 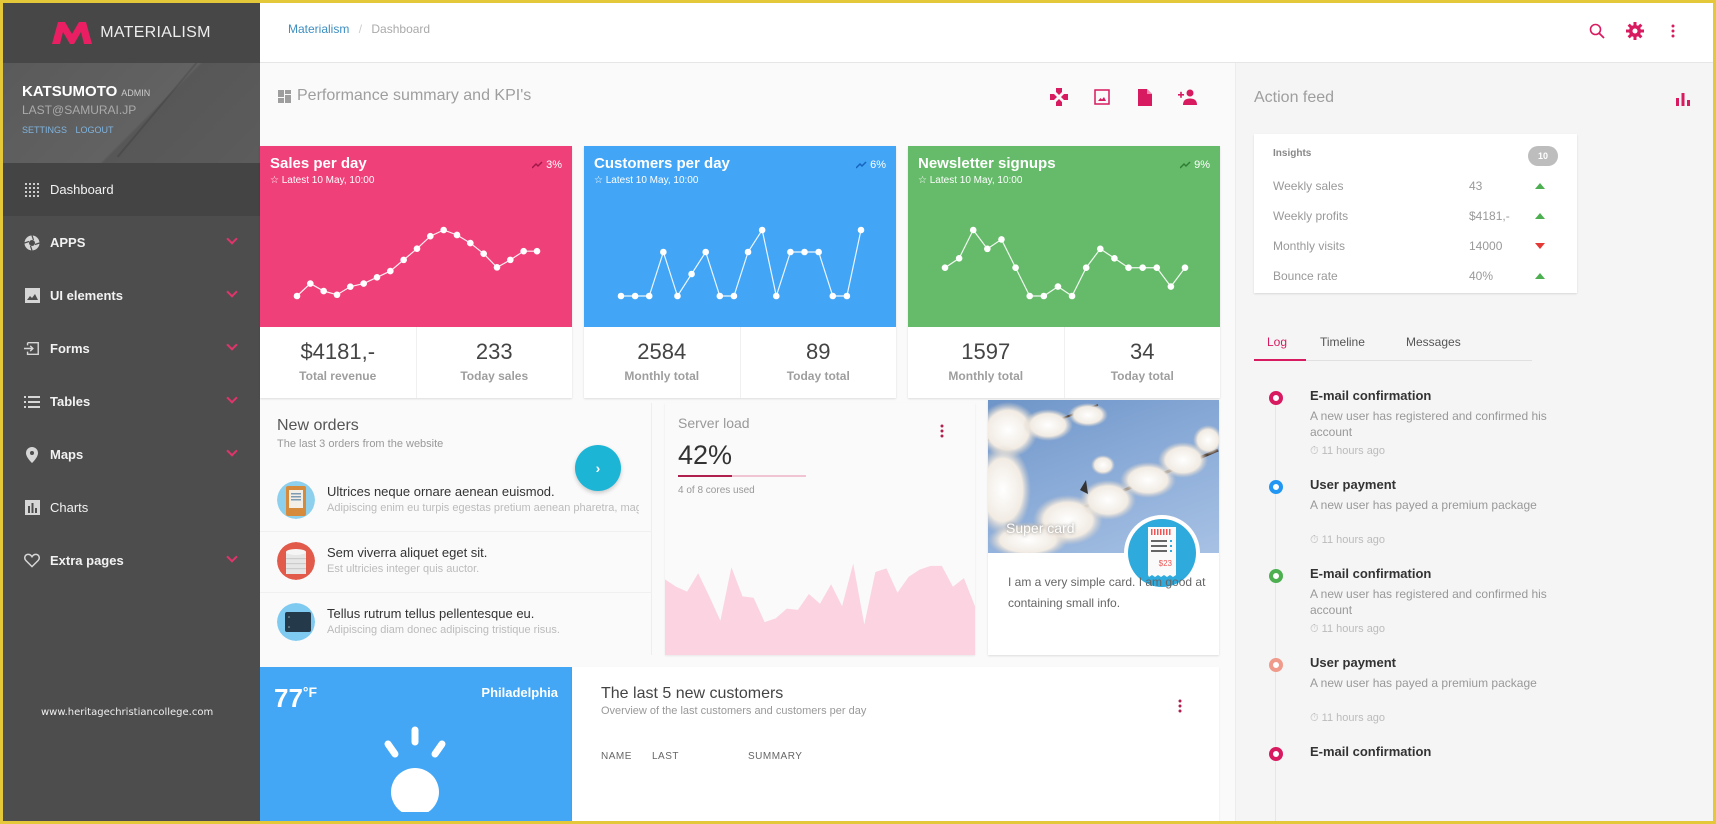 I want to click on kpi-subtitle: ☆ Latest 10 May, 10:00, so click(x=970, y=180).